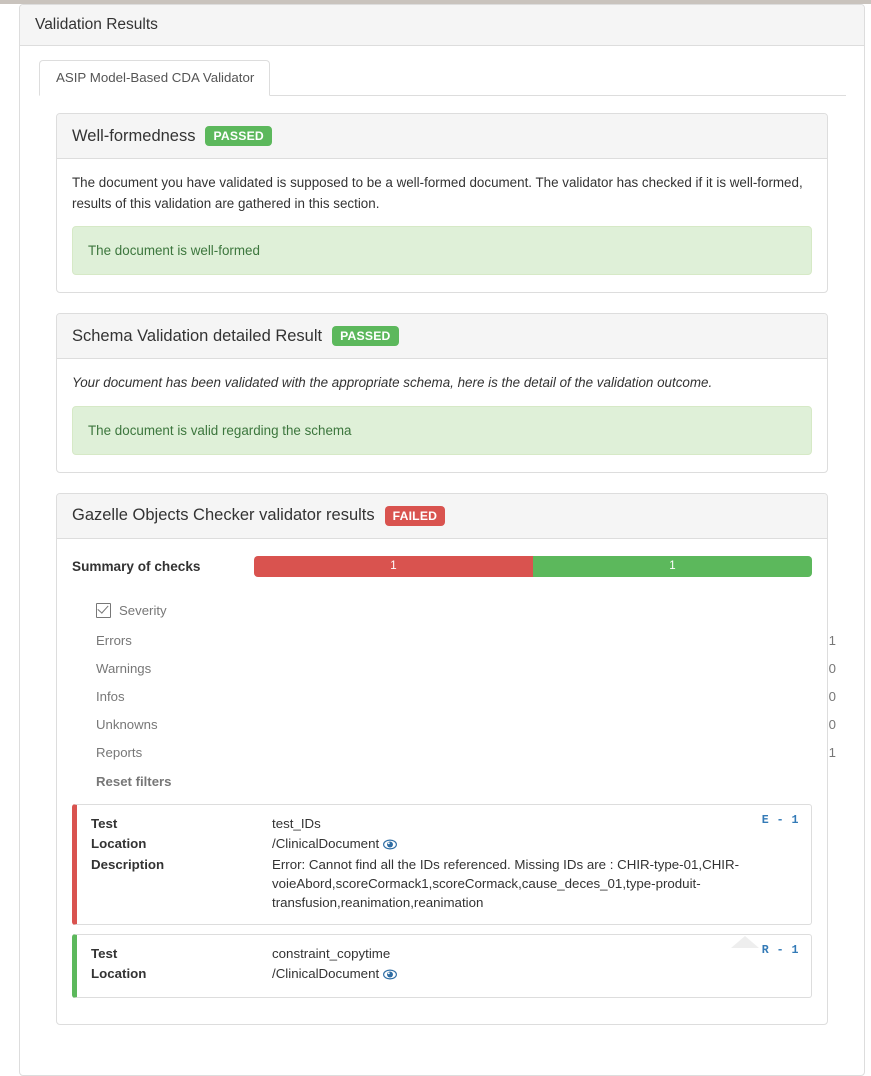 Image resolution: width=871 pixels, height=1076 pixels. I want to click on page-title: Validation Results, so click(96, 24).